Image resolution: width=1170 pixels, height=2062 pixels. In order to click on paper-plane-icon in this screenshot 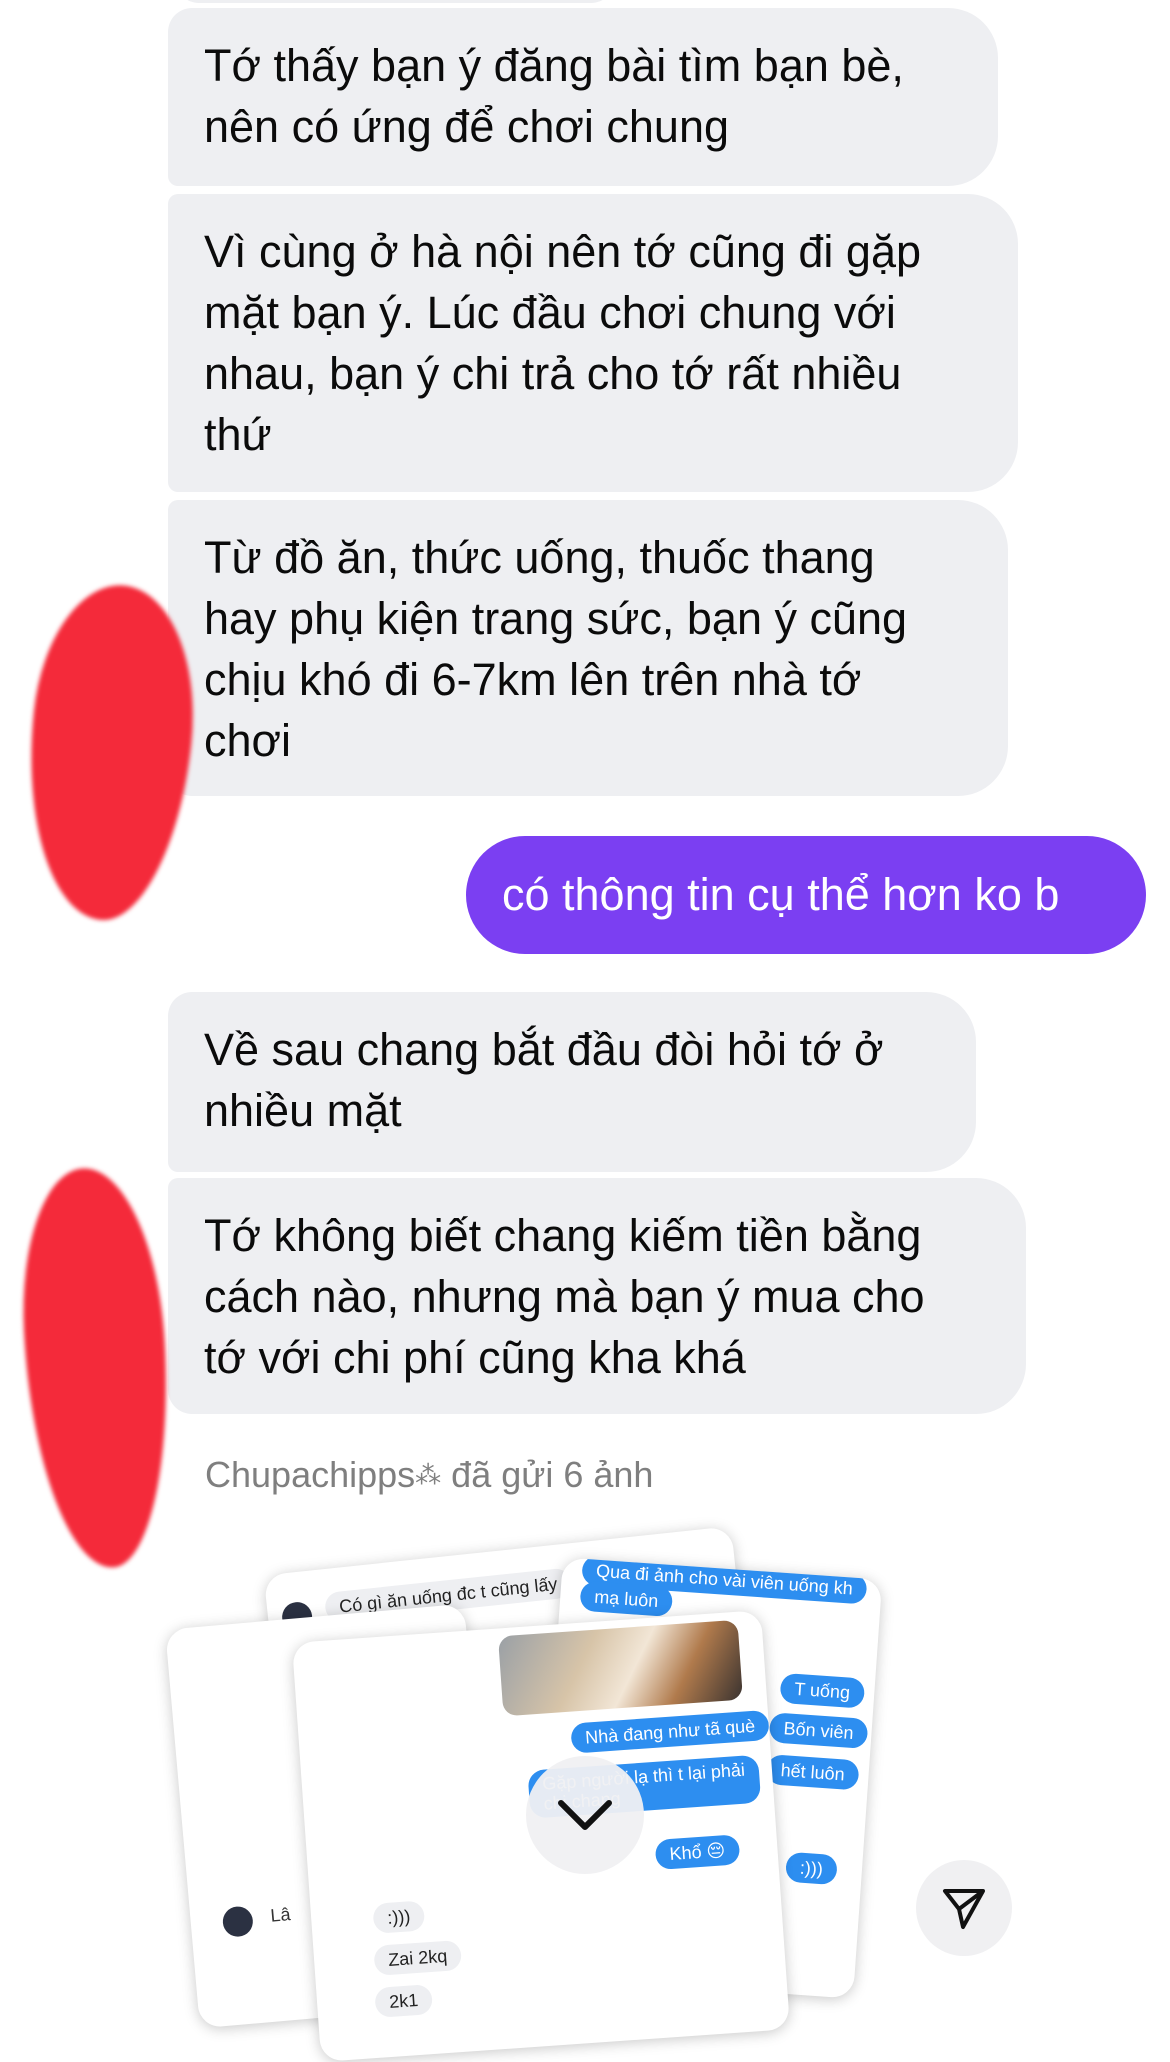, I will do `click(964, 1909)`.